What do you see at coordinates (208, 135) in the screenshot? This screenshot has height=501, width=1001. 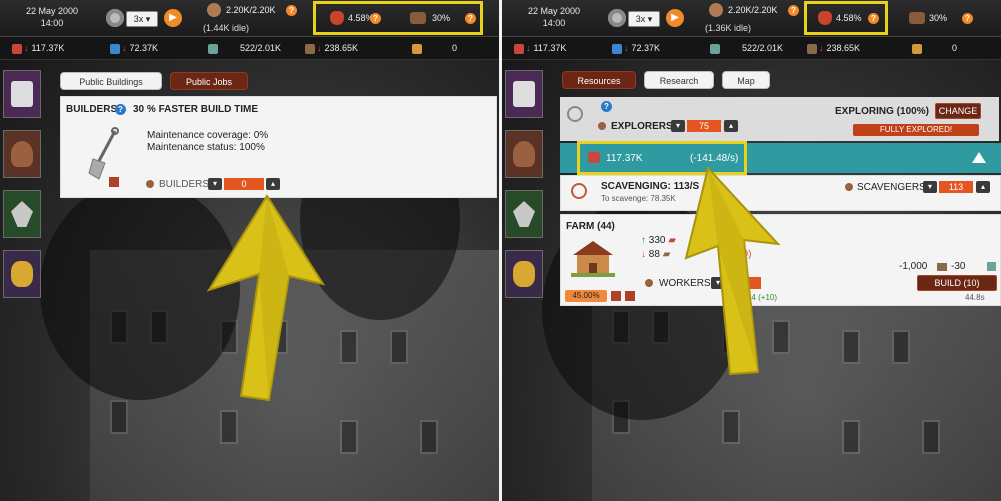 I see `maintenance-coverage: Maintenance coverage: 0%` at bounding box center [208, 135].